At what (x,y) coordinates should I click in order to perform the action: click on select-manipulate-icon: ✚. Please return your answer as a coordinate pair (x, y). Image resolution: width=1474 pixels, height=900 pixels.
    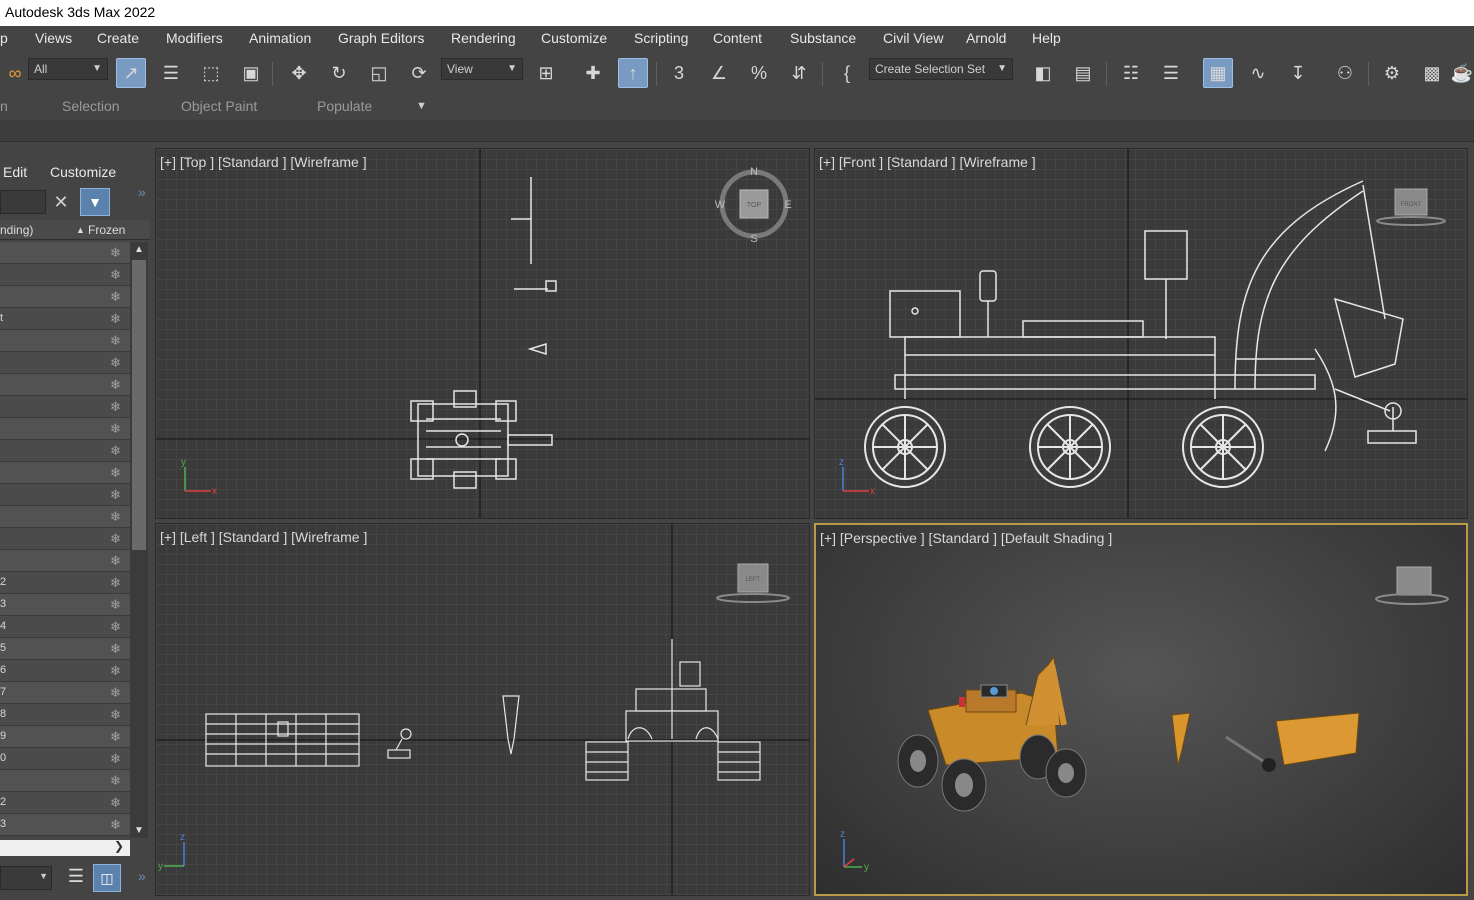
    Looking at the image, I should click on (593, 73).